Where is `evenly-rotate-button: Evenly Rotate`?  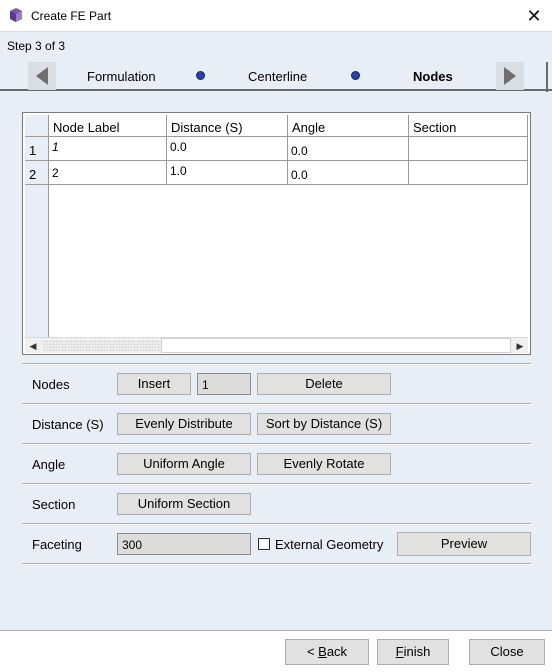 evenly-rotate-button: Evenly Rotate is located at coordinates (324, 464).